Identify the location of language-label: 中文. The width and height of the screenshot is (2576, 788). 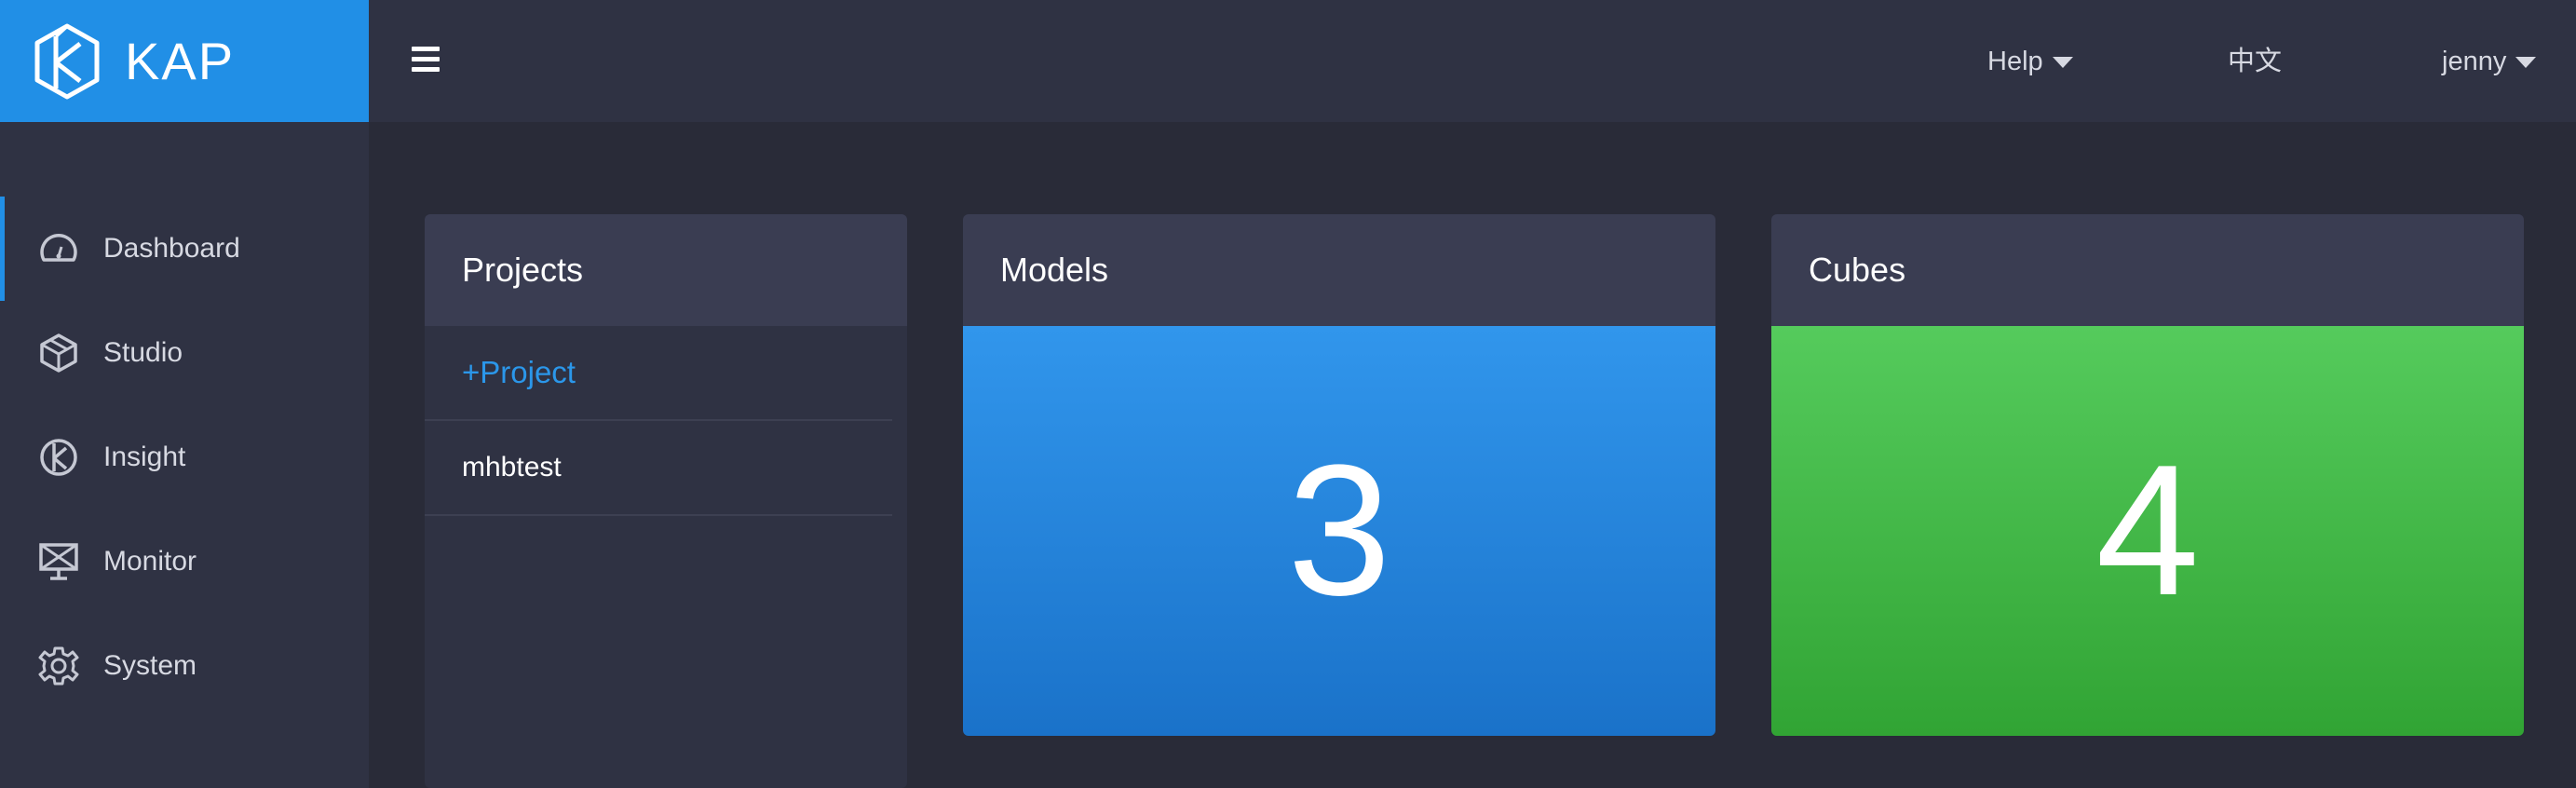
(2255, 62).